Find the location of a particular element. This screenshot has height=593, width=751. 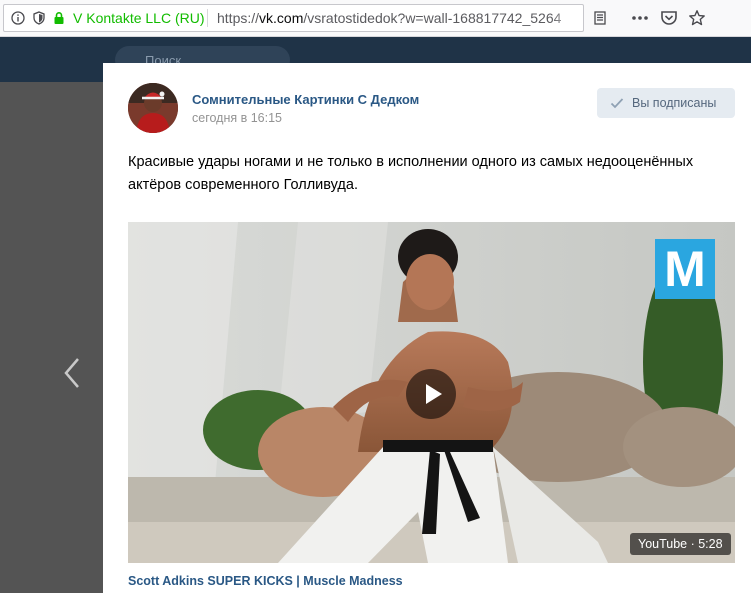

play-button is located at coordinates (431, 394).